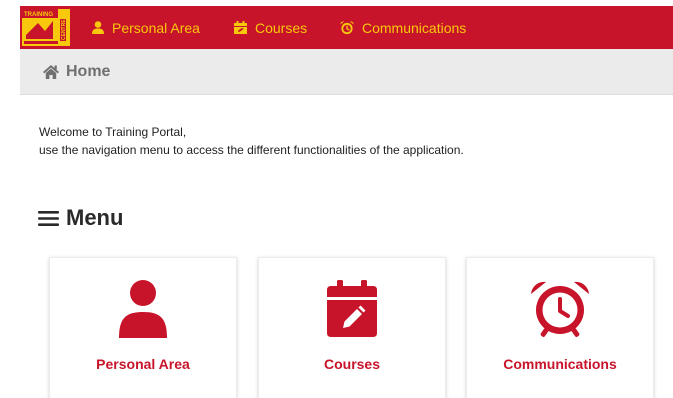 This screenshot has height=398, width=673. I want to click on home-icon, so click(51, 72).